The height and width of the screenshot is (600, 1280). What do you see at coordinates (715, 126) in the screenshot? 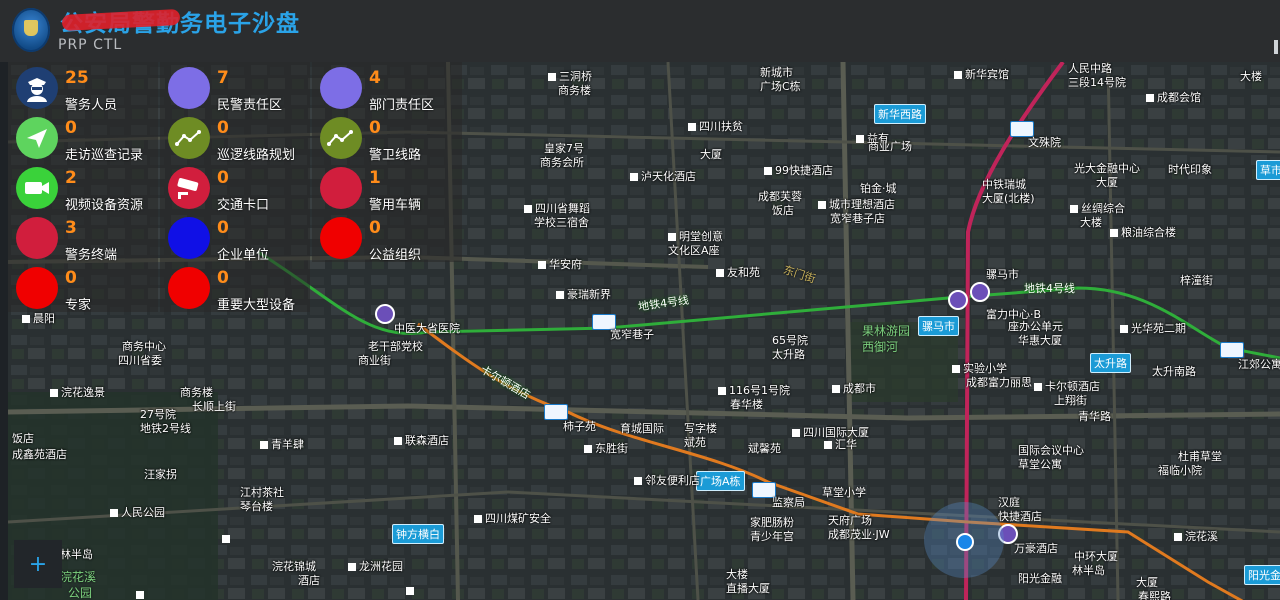
I see `poi-label: 四川扶贫` at bounding box center [715, 126].